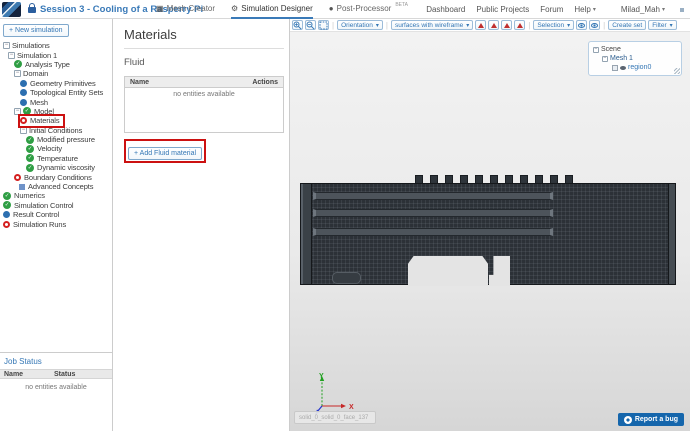 Image resolution: width=690 pixels, height=431 pixels. Describe the element at coordinates (56, 186) in the screenshot. I see `tree-item-advanced-concepts: Advanced Concepts` at that location.